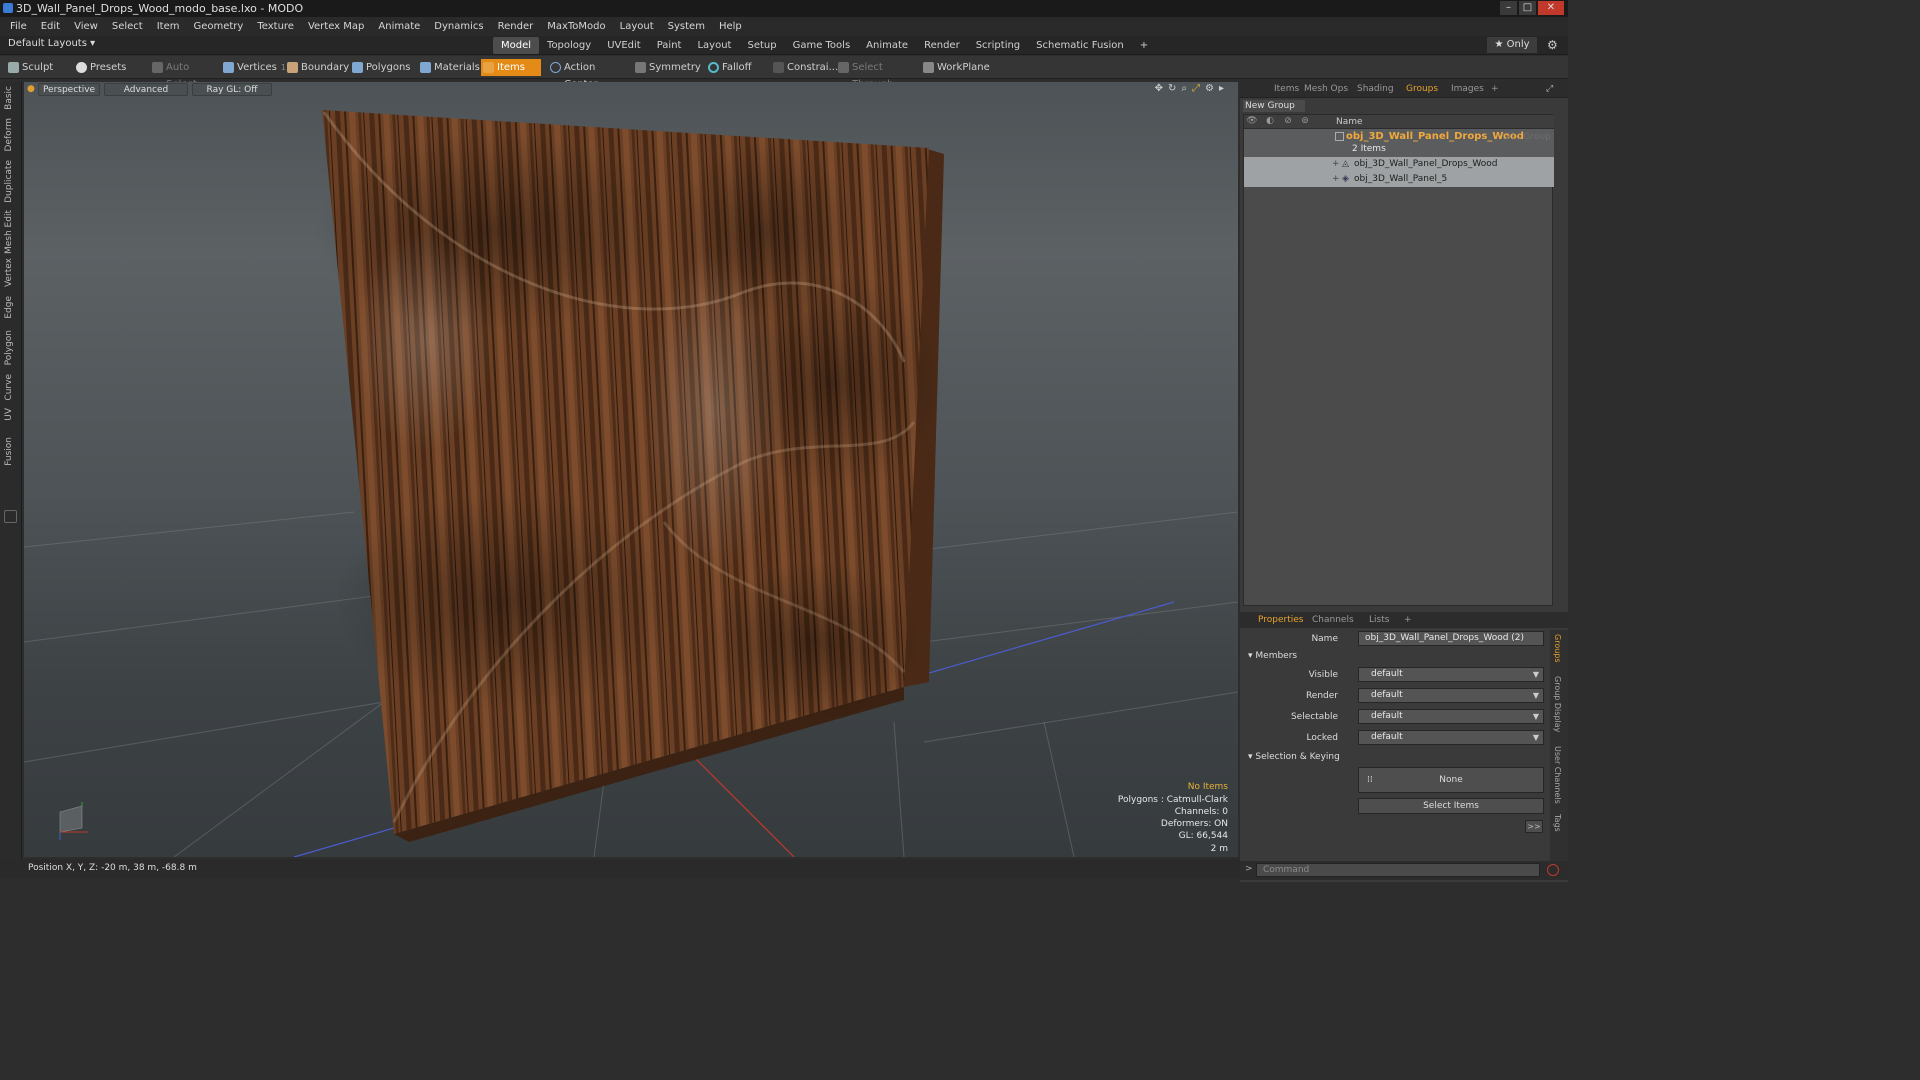  What do you see at coordinates (86, 26) in the screenshot?
I see `menu-view: View` at bounding box center [86, 26].